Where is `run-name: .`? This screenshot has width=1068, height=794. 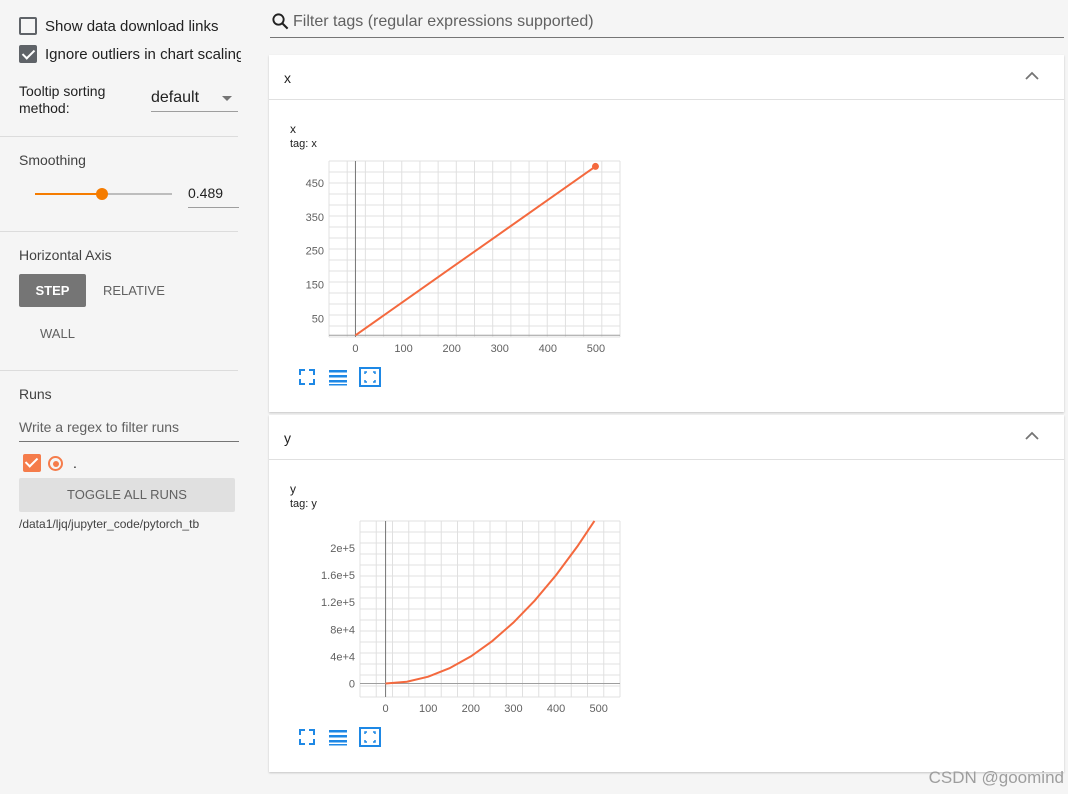 run-name: . is located at coordinates (75, 463).